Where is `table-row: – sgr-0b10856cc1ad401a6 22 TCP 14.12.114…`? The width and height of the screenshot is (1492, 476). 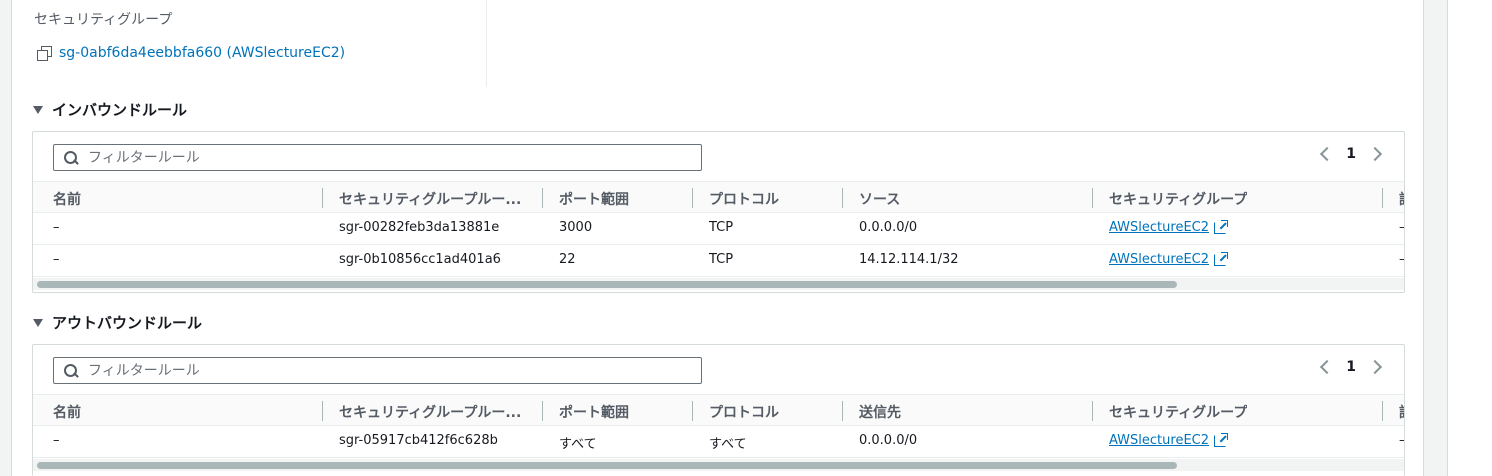 table-row: – sgr-0b10856cc1ad401a6 22 TCP 14.12.114… is located at coordinates (718, 261).